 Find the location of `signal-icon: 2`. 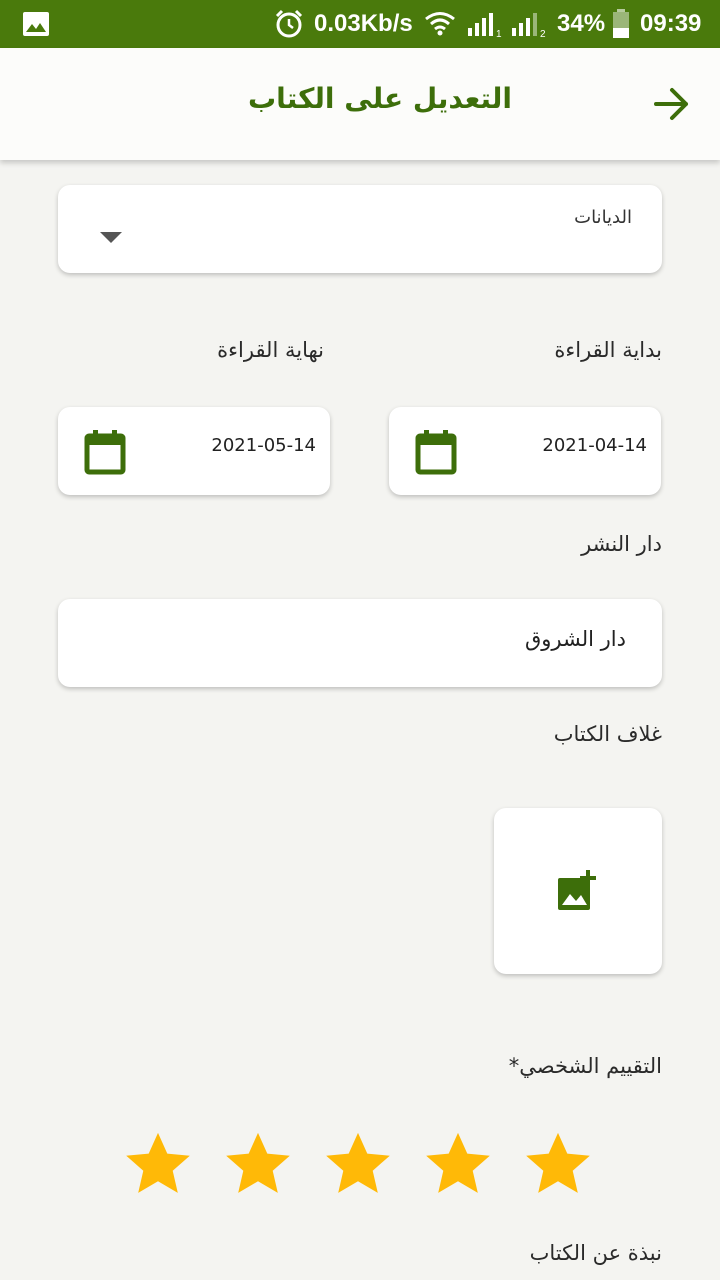

signal-icon: 2 is located at coordinates (530, 27).